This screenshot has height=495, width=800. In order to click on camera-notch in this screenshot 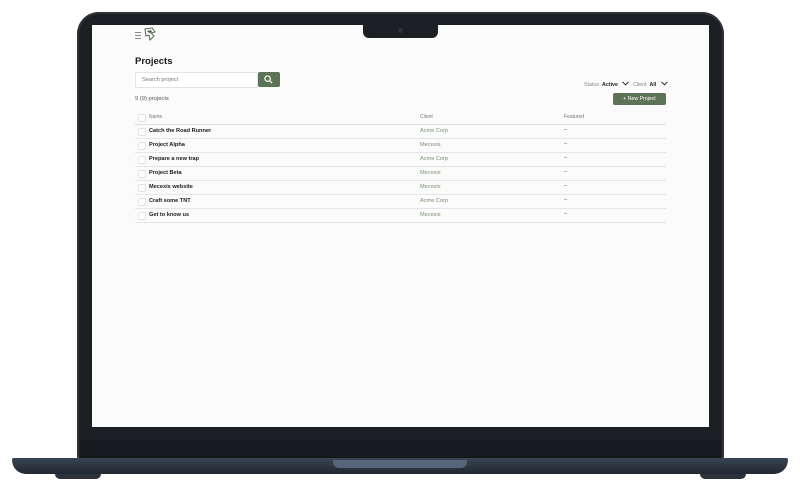, I will do `click(400, 31)`.